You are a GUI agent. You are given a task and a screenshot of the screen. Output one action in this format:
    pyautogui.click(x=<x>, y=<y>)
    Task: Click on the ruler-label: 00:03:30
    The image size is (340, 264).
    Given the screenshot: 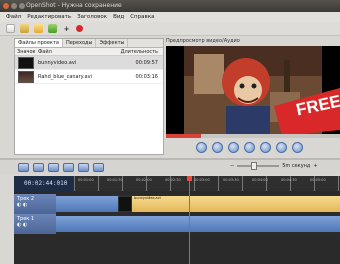 What is the action you would take?
    pyautogui.click(x=231, y=180)
    